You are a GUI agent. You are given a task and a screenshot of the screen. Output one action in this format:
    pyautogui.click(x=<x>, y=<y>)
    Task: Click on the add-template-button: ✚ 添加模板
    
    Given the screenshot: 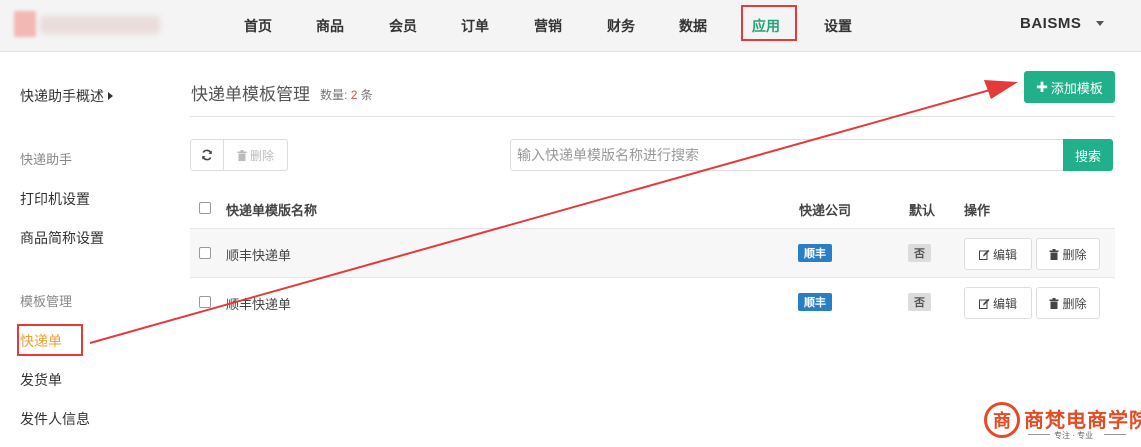 What is the action you would take?
    pyautogui.click(x=1069, y=87)
    